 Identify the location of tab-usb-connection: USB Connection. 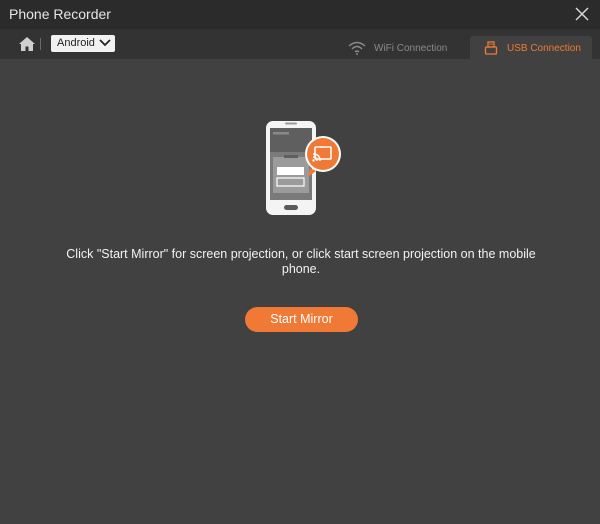
(531, 47).